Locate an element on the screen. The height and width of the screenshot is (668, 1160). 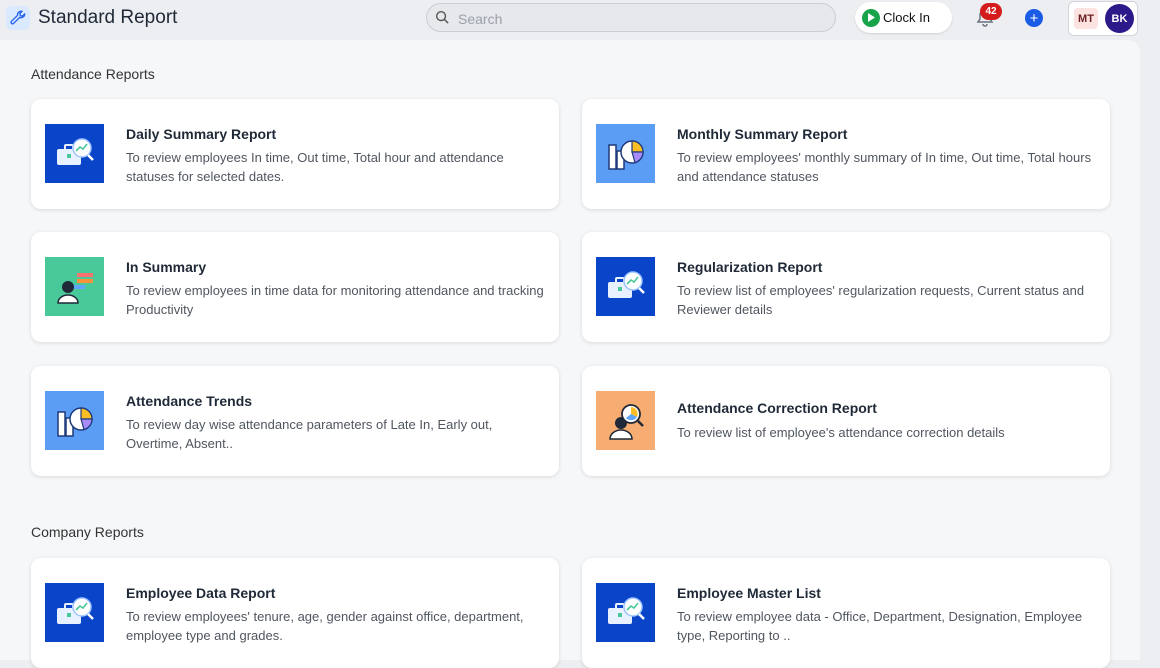
card-title: In Summary is located at coordinates (166, 267).